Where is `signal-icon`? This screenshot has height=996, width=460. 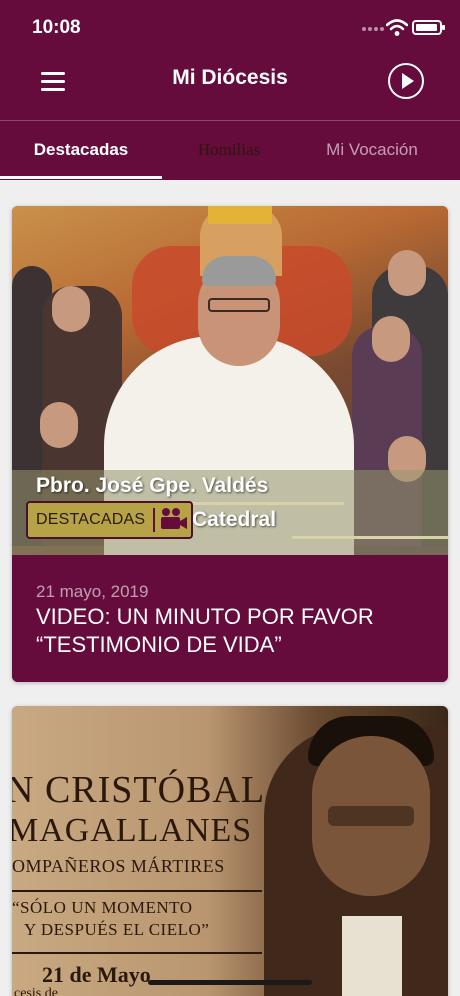 signal-icon is located at coordinates (373, 30).